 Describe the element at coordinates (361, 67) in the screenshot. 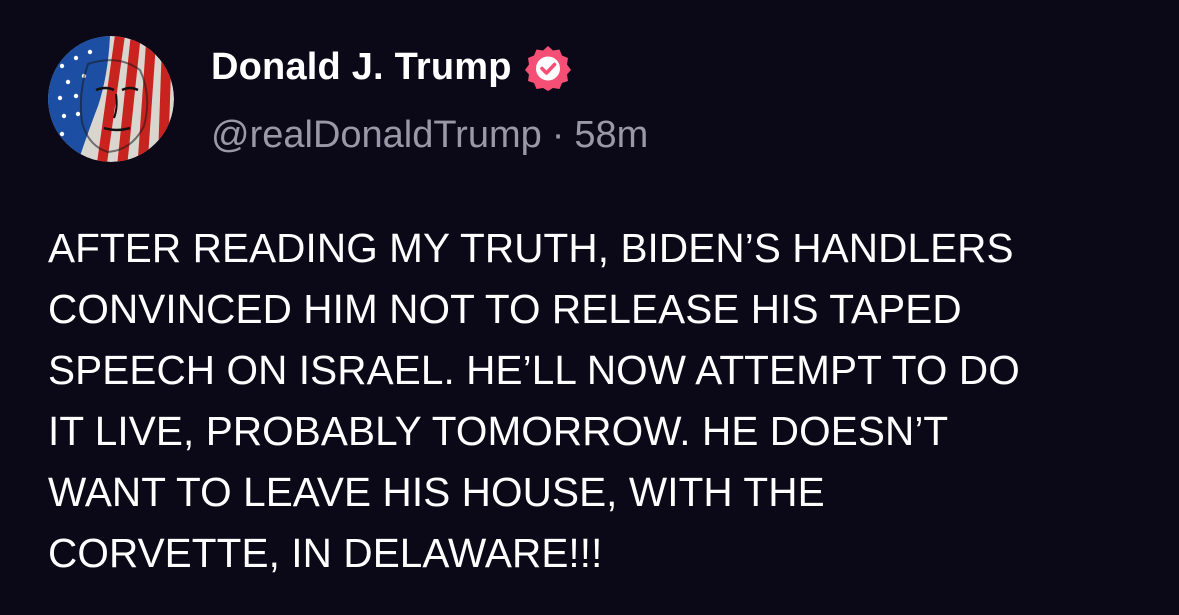

I see `author-display-name: Donald J. Trump` at that location.